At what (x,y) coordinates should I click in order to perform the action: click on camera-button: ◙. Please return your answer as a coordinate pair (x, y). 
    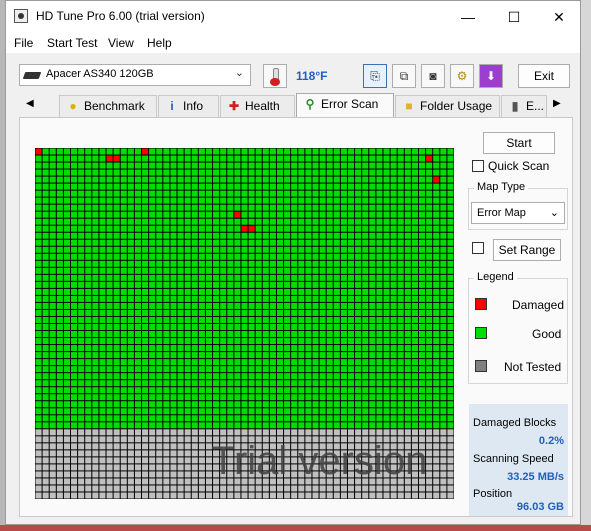
    Looking at the image, I should click on (433, 76).